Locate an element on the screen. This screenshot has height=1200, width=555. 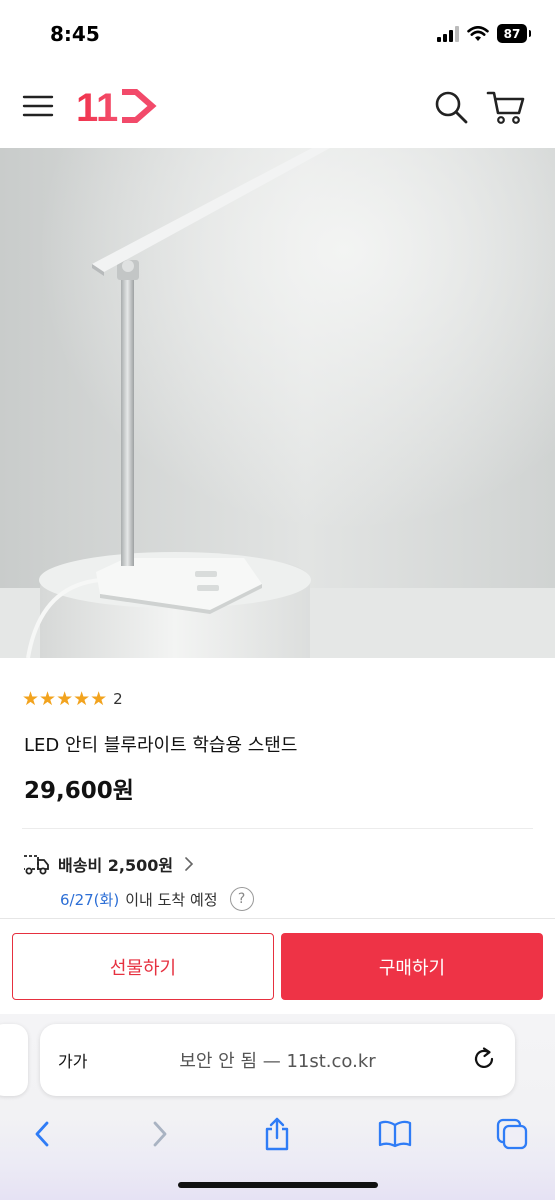
tabs-icon is located at coordinates (512, 1134).